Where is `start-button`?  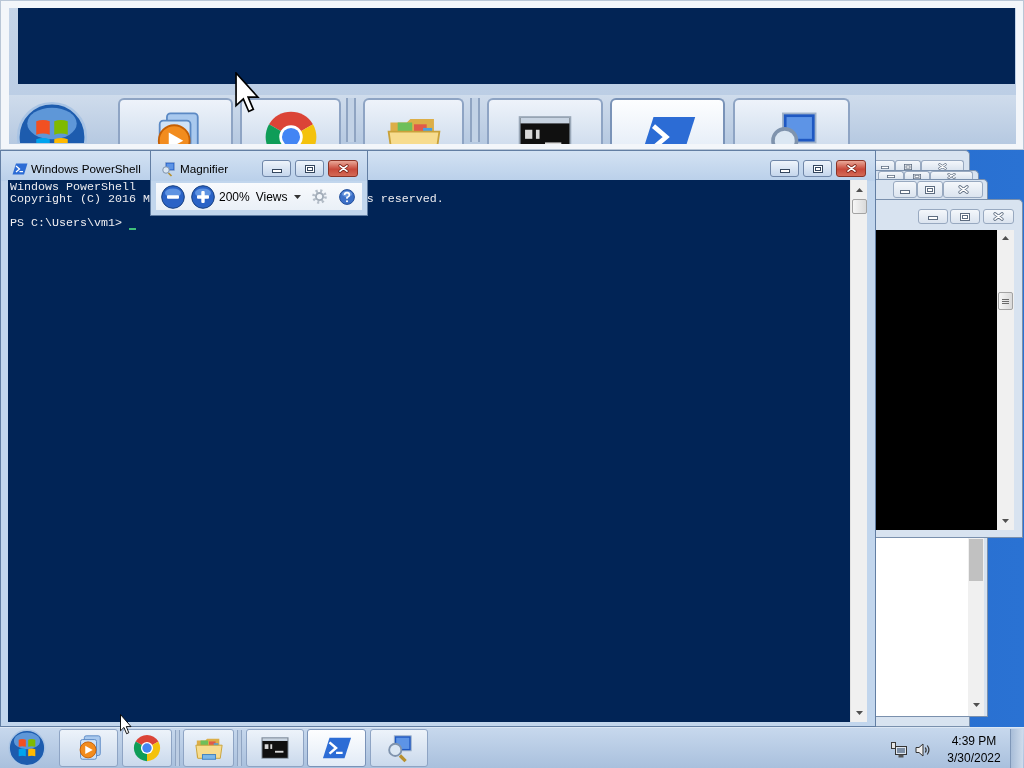 start-button is located at coordinates (27, 748).